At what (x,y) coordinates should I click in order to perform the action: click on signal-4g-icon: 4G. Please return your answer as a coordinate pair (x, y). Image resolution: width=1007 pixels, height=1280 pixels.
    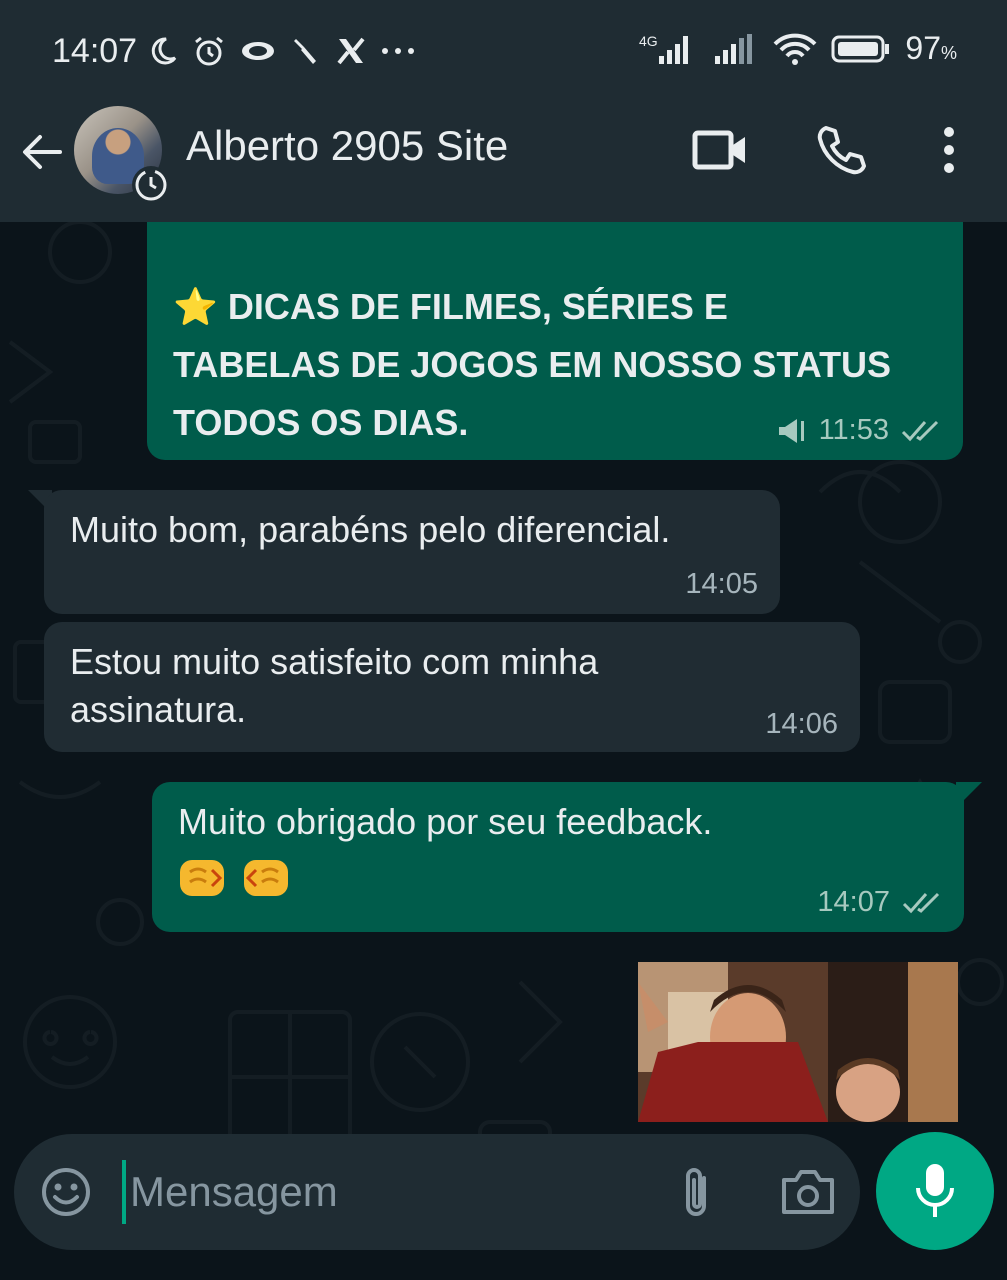
    Looking at the image, I should click on (664, 48).